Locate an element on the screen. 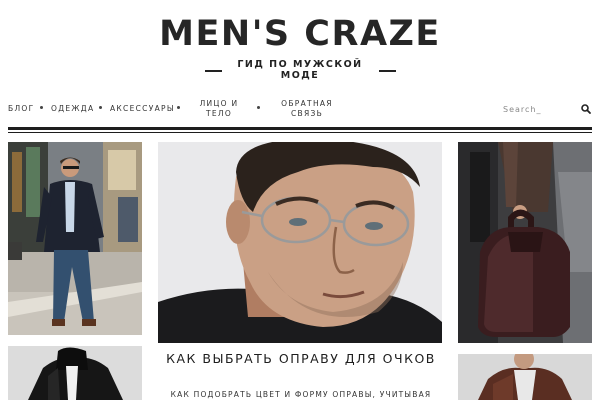 This screenshot has height=400, width=600. search-icon is located at coordinates (586, 109).